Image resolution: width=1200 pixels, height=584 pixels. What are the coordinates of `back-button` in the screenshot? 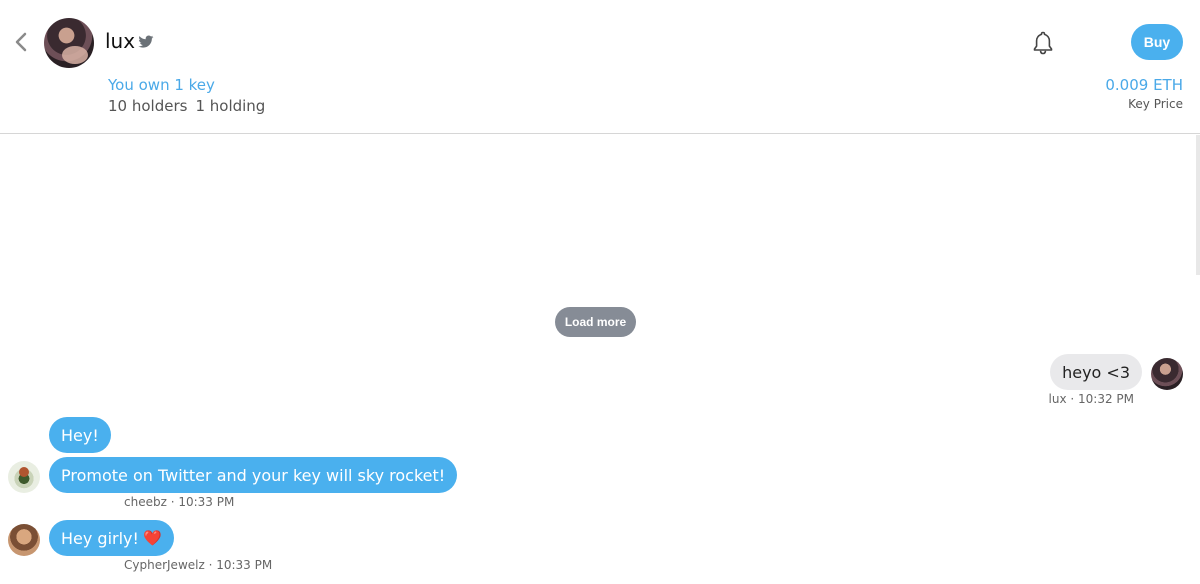 It's located at (21, 42).